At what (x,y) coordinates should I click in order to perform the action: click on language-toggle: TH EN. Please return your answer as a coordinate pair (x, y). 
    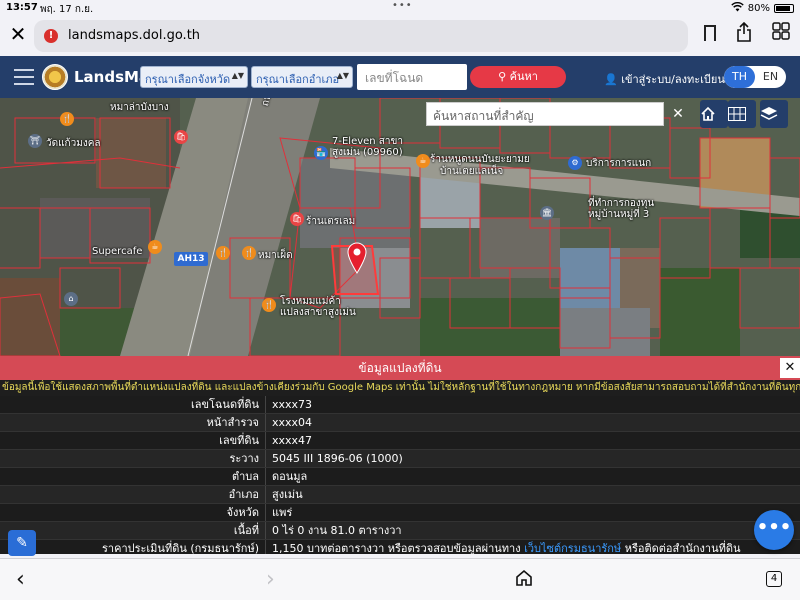
    Looking at the image, I should click on (755, 77).